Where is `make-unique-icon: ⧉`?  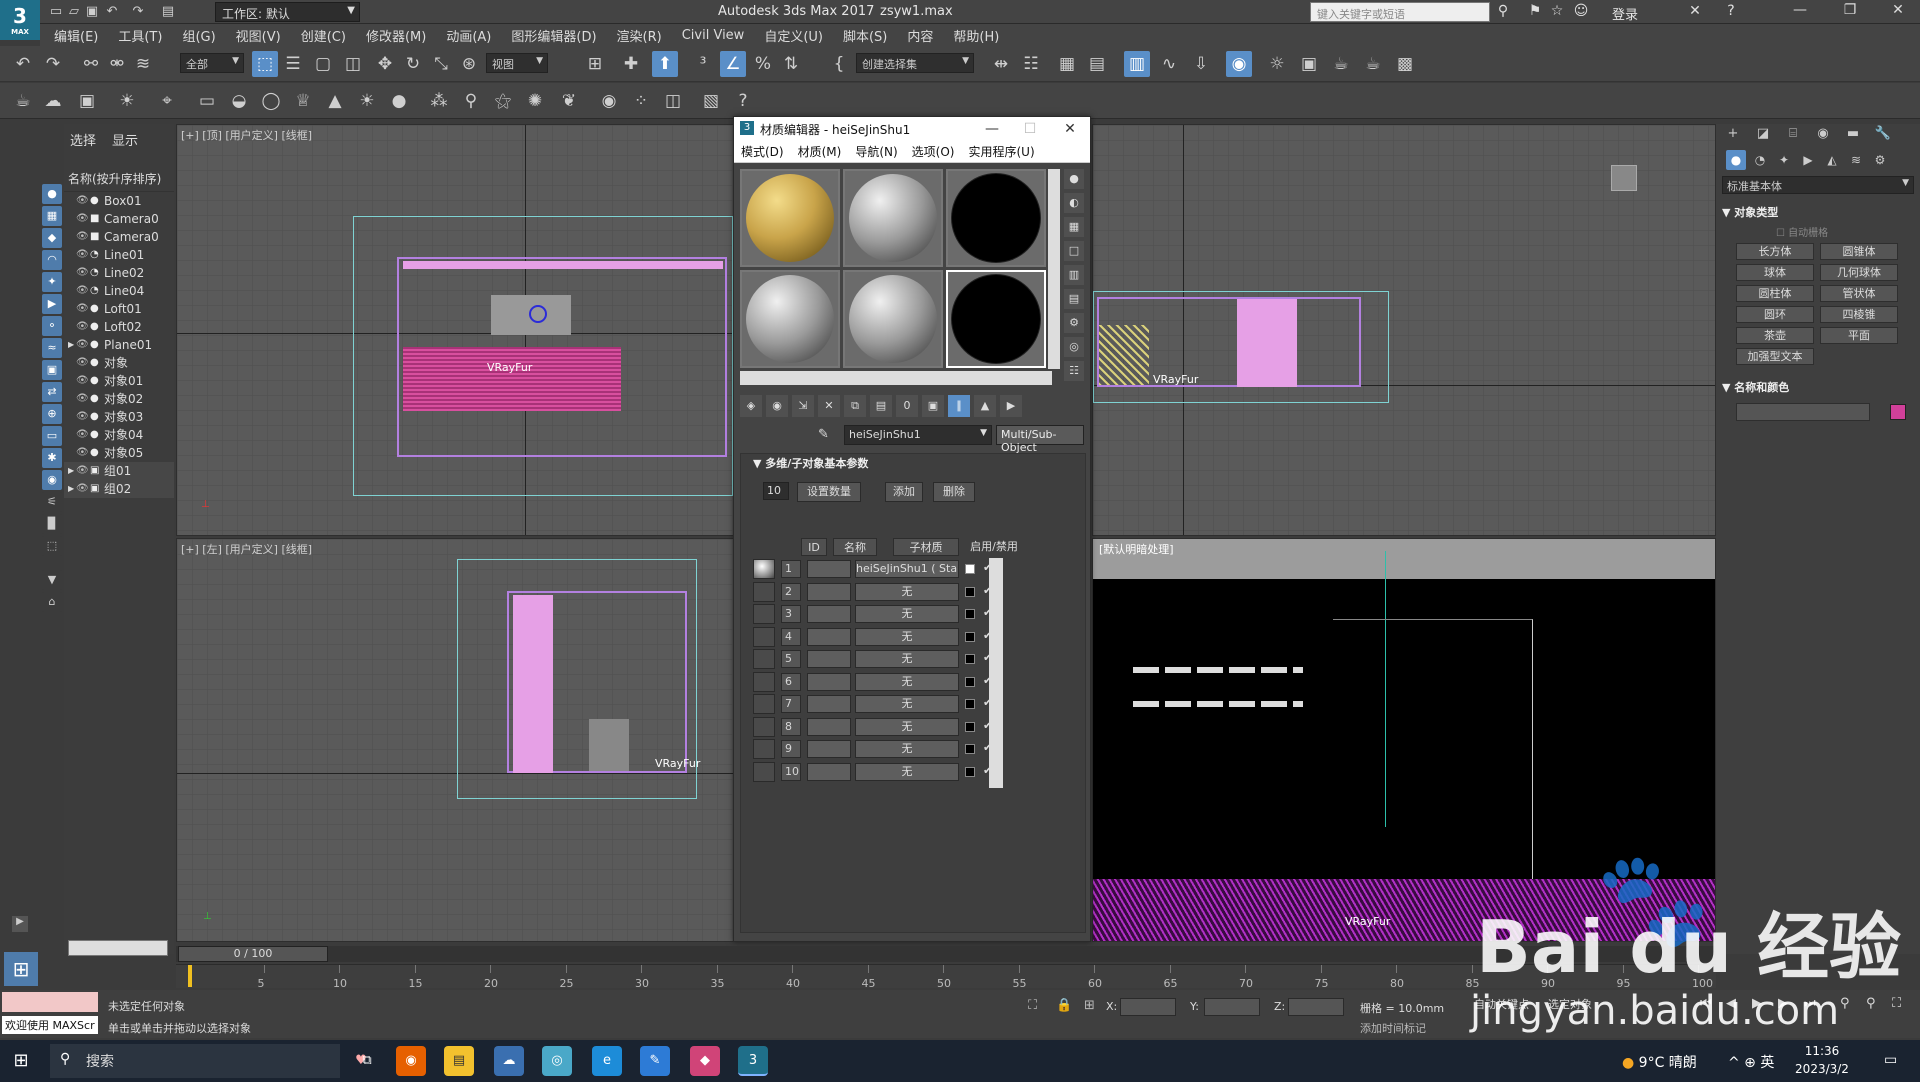 make-unique-icon: ⧉ is located at coordinates (855, 406).